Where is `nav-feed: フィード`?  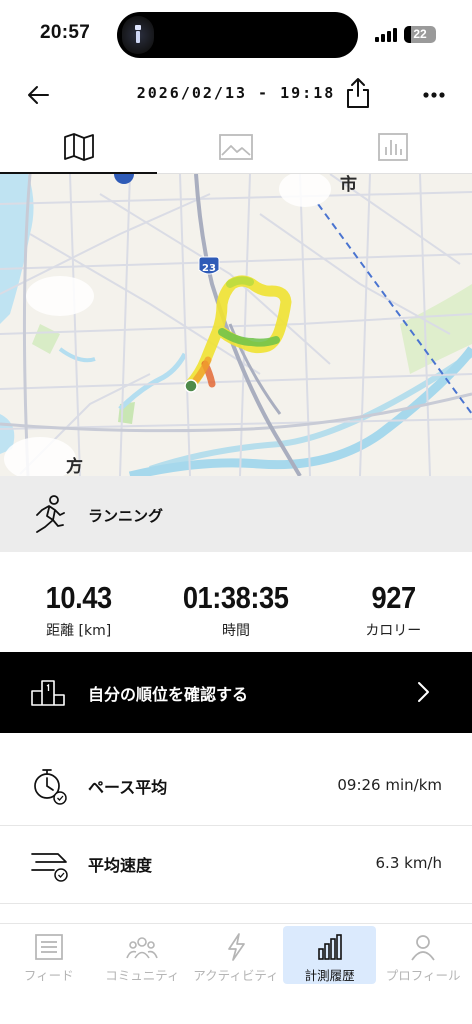 nav-feed: フィード is located at coordinates (49, 955).